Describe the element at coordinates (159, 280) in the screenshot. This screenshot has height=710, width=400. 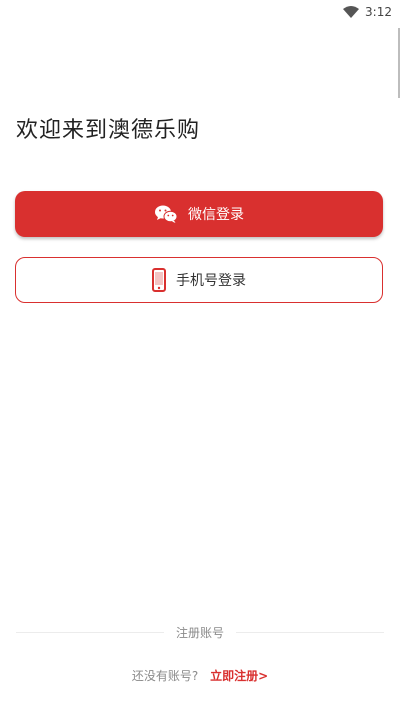
I see `phone-icon` at that location.